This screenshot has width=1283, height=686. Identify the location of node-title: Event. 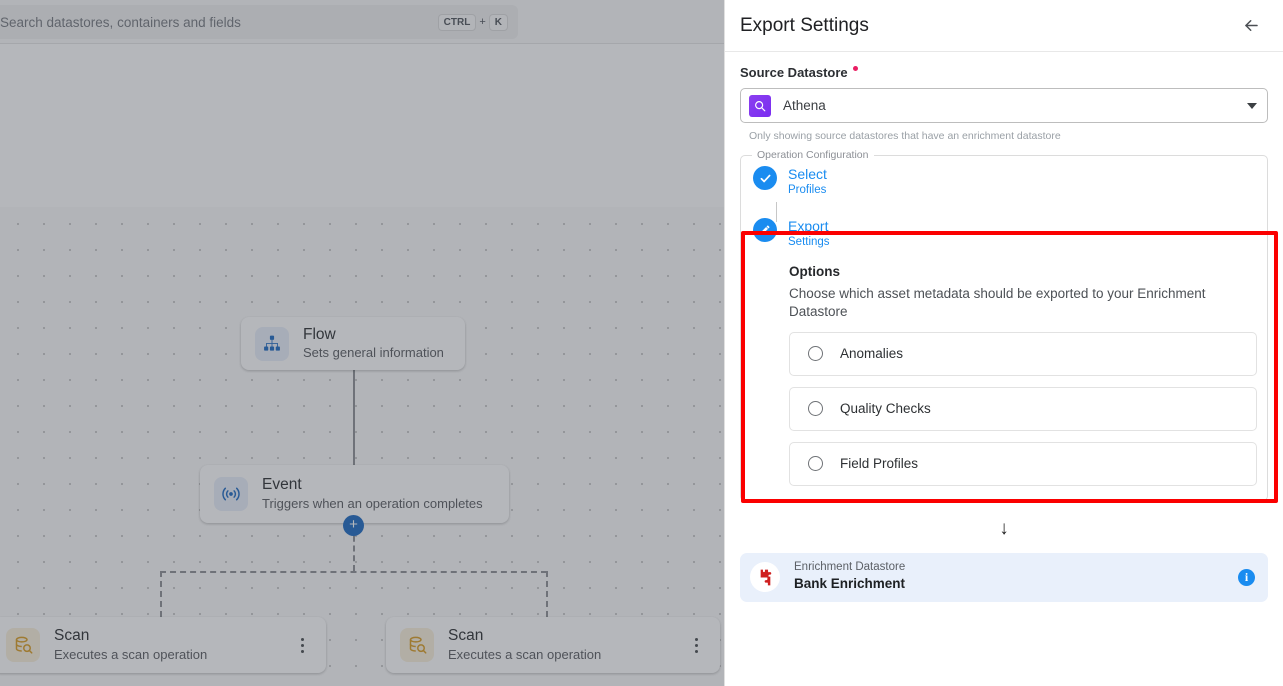
(282, 485).